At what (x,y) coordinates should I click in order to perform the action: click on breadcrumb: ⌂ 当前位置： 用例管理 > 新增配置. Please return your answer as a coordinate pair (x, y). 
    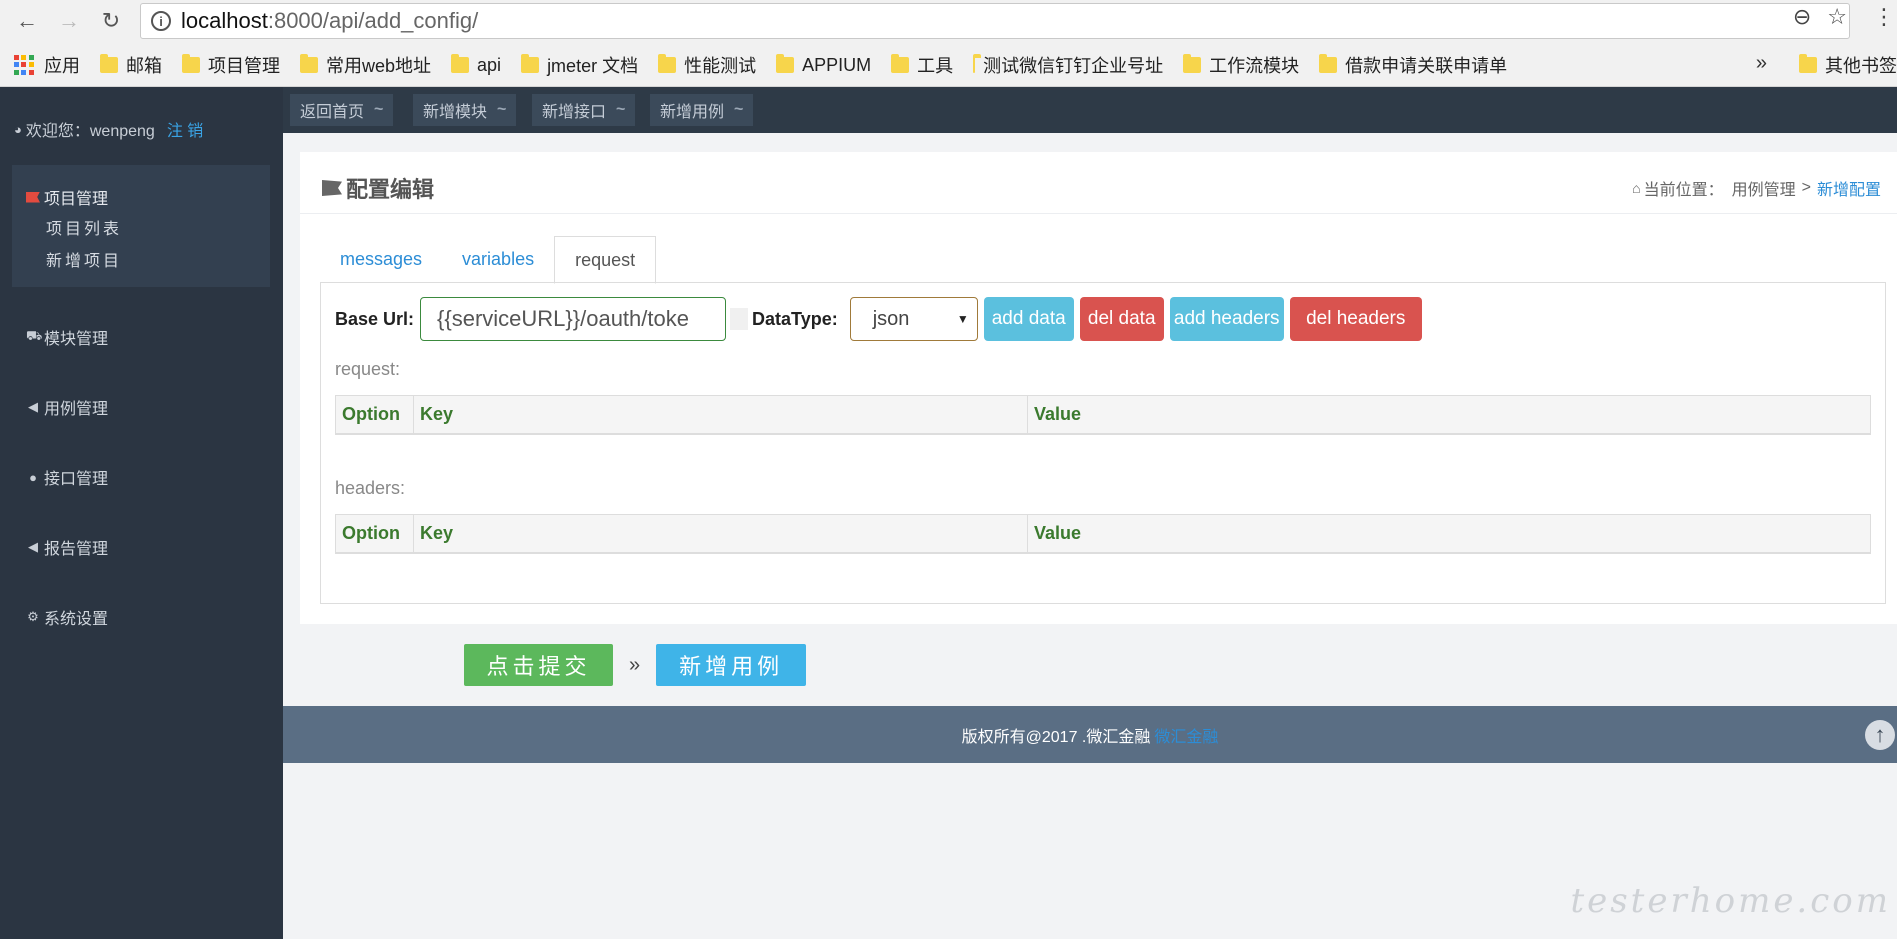
    Looking at the image, I should click on (1756, 188).